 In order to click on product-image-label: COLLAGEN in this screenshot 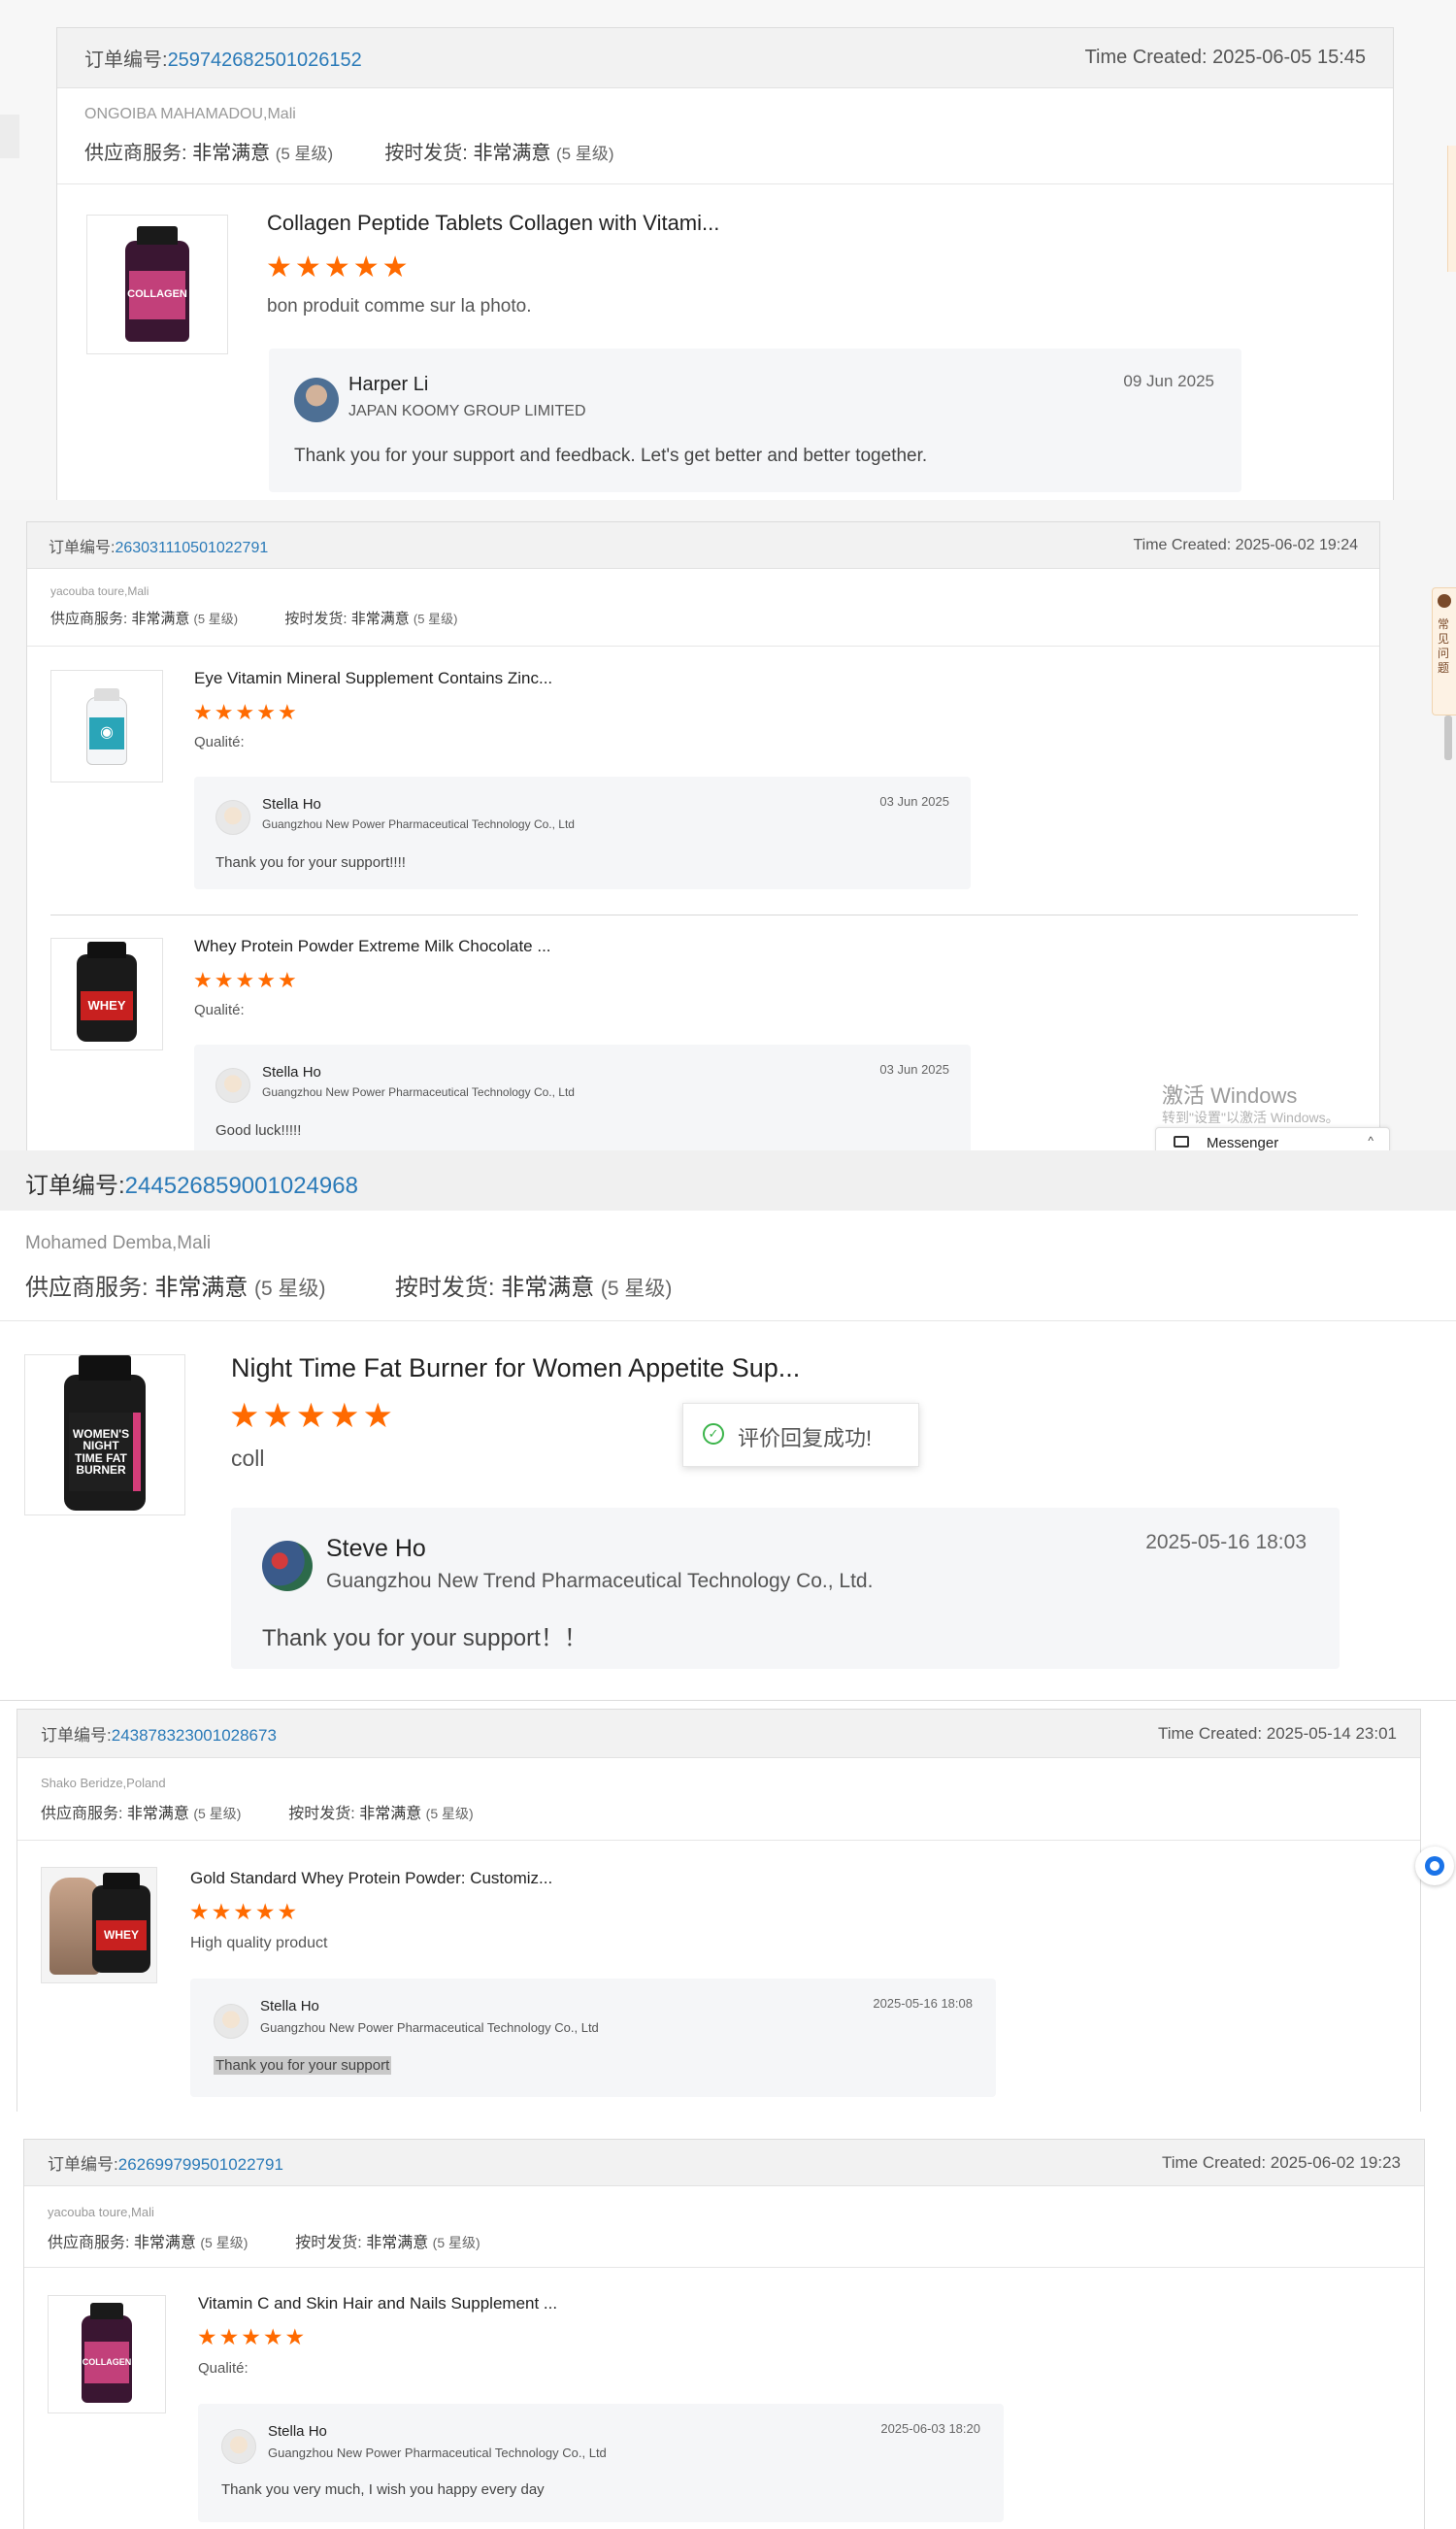, I will do `click(157, 296)`.